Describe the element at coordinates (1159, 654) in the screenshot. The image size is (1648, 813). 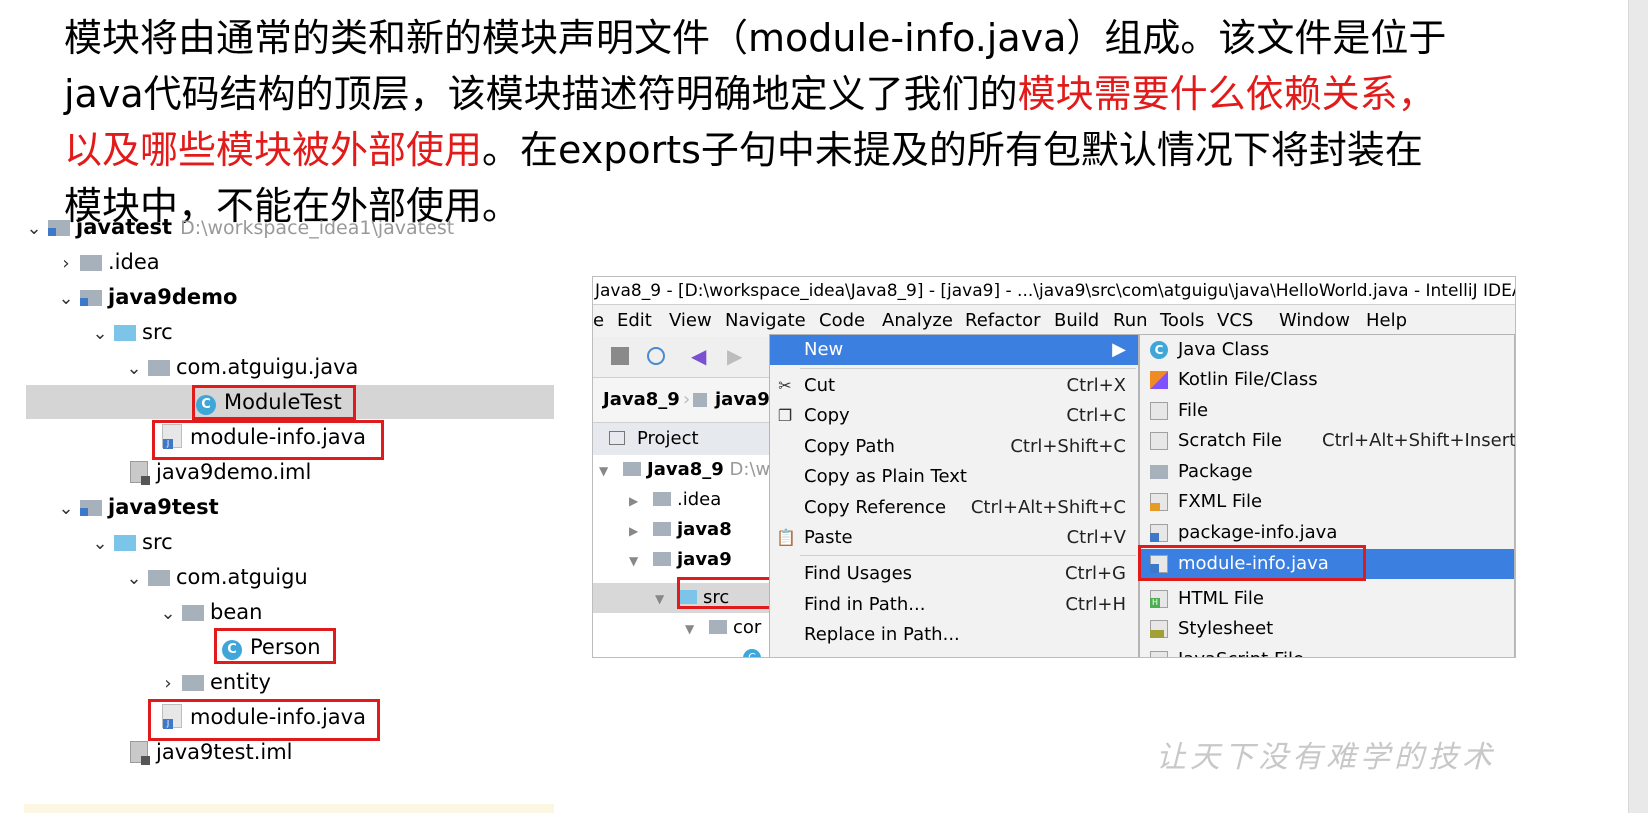
I see `js-file-icon` at that location.